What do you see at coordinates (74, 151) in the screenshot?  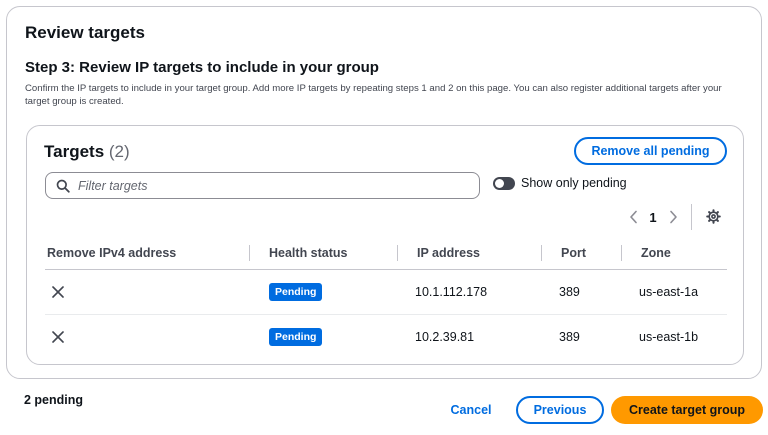 I see `targets-title: Targets` at bounding box center [74, 151].